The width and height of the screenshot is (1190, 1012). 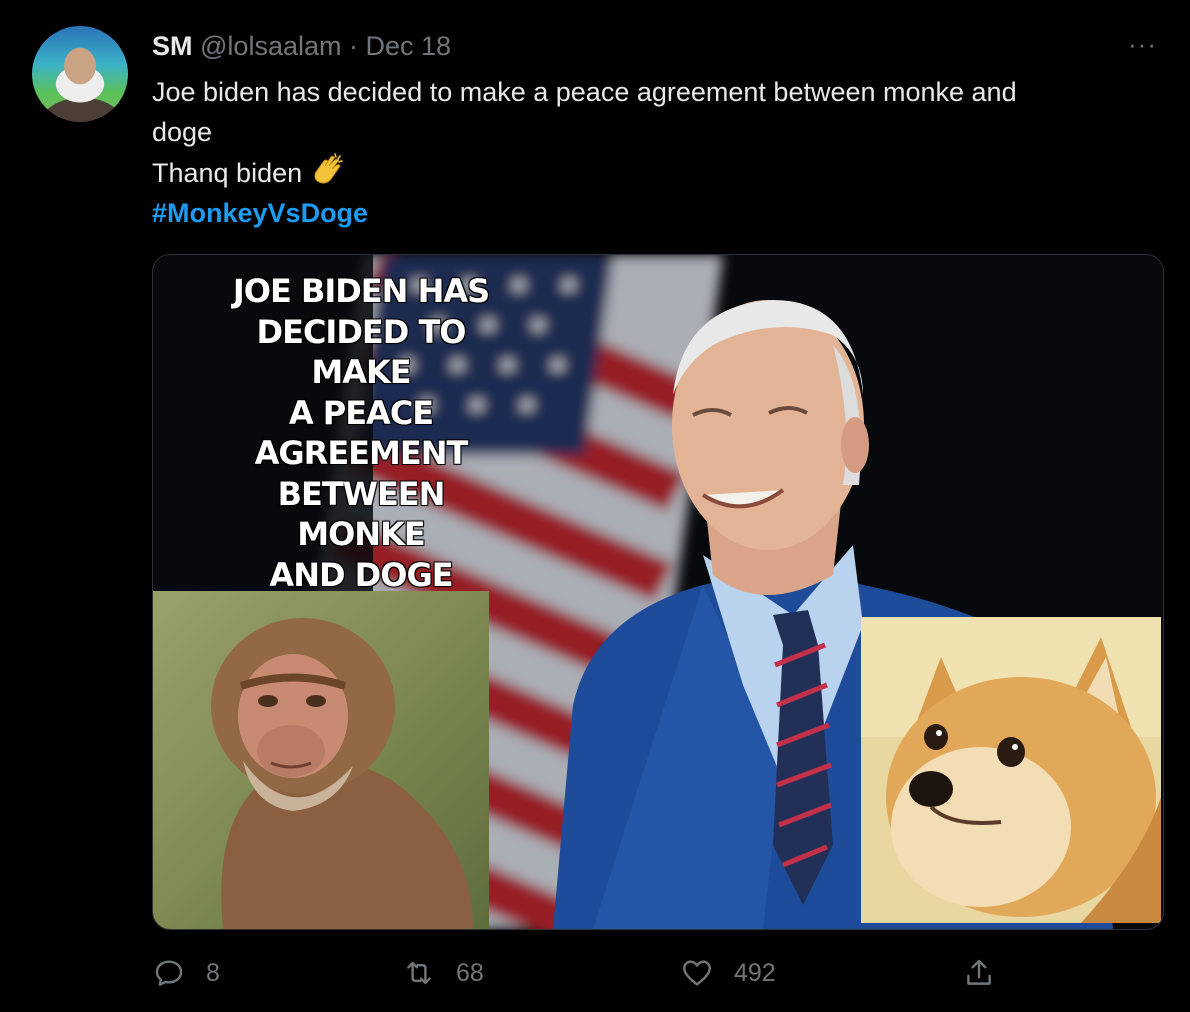 I want to click on retweet-button: 68, so click(x=443, y=973).